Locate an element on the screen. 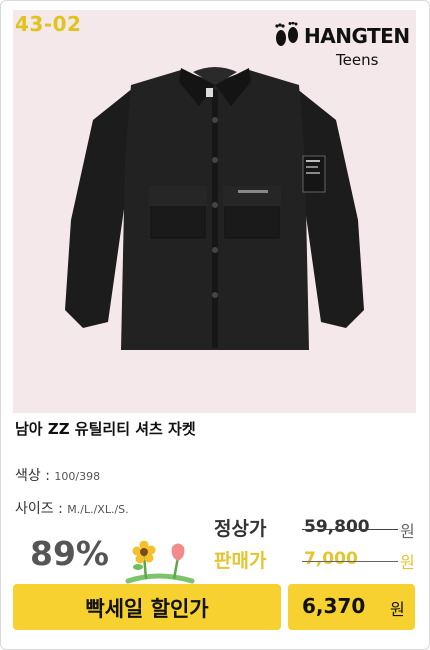 This screenshot has height=650, width=430. final-price: 6,370 is located at coordinates (334, 606).